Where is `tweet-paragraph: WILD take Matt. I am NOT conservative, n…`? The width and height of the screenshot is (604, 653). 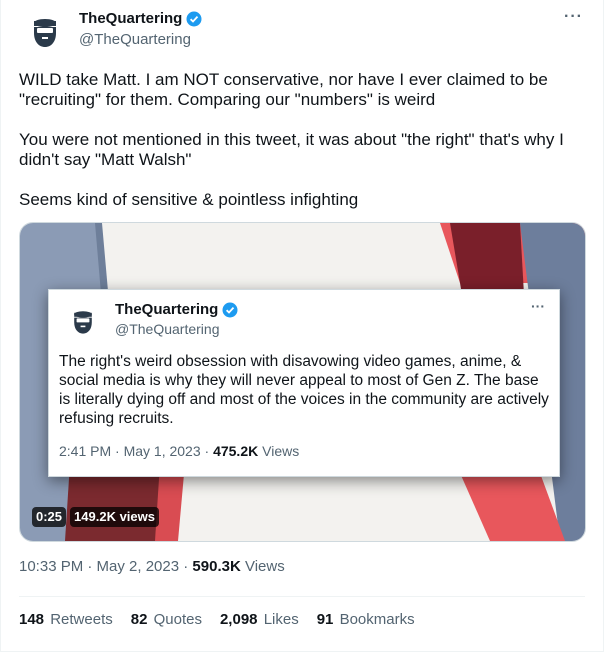
tweet-paragraph: WILD take Matt. I am NOT conservative, n… is located at coordinates (283, 89).